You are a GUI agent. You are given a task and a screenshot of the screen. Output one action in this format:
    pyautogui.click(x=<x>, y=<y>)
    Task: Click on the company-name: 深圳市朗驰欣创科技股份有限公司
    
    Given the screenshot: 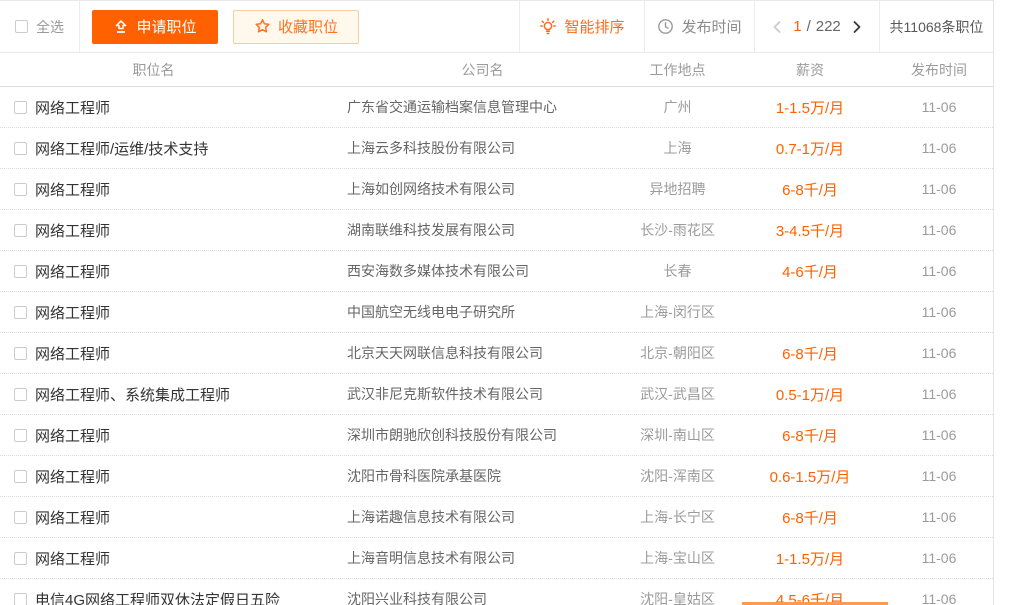 What is the action you would take?
    pyautogui.click(x=482, y=435)
    